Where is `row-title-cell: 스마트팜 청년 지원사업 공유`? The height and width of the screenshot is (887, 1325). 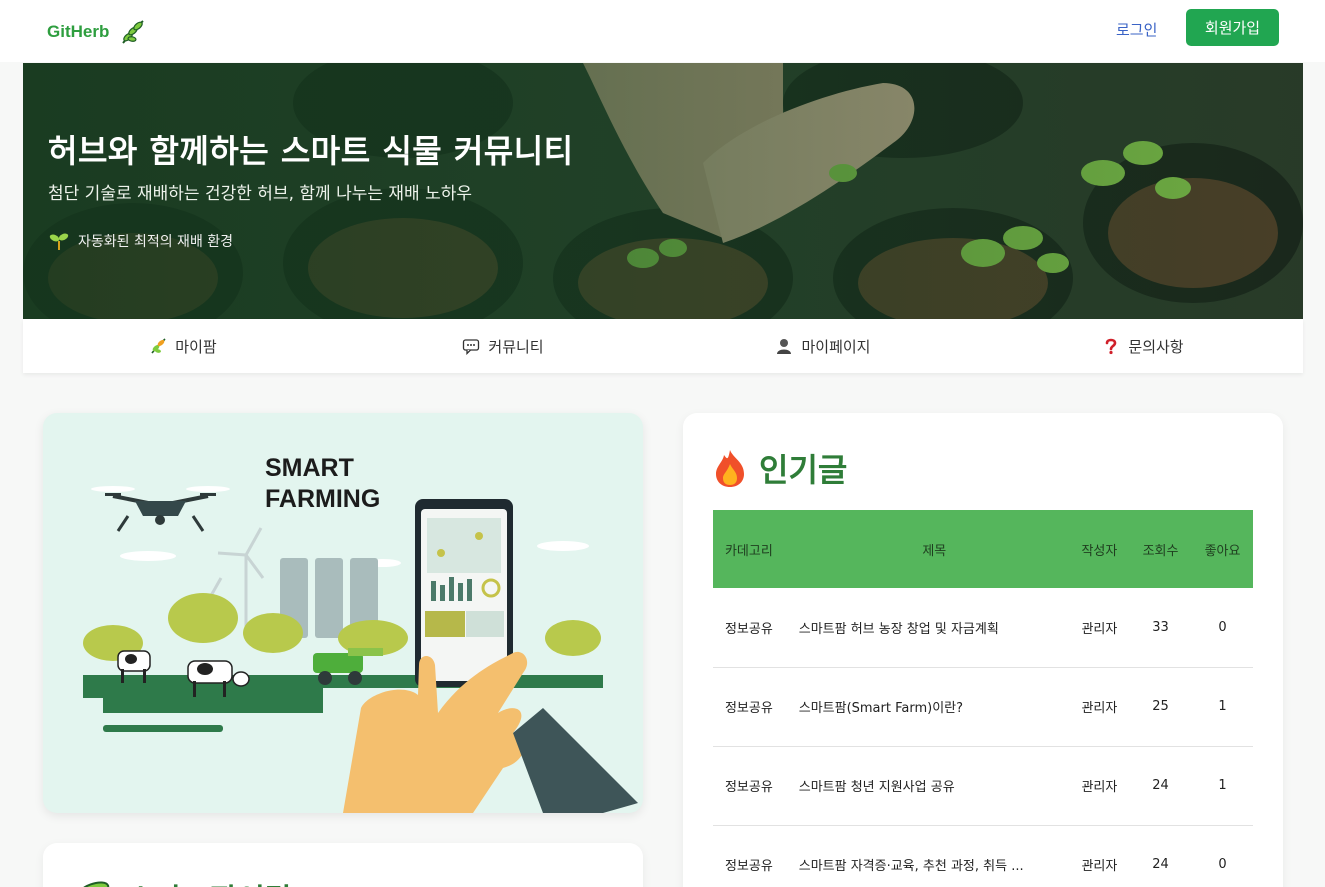 row-title-cell: 스마트팜 청년 지원사업 공유 is located at coordinates (927, 786).